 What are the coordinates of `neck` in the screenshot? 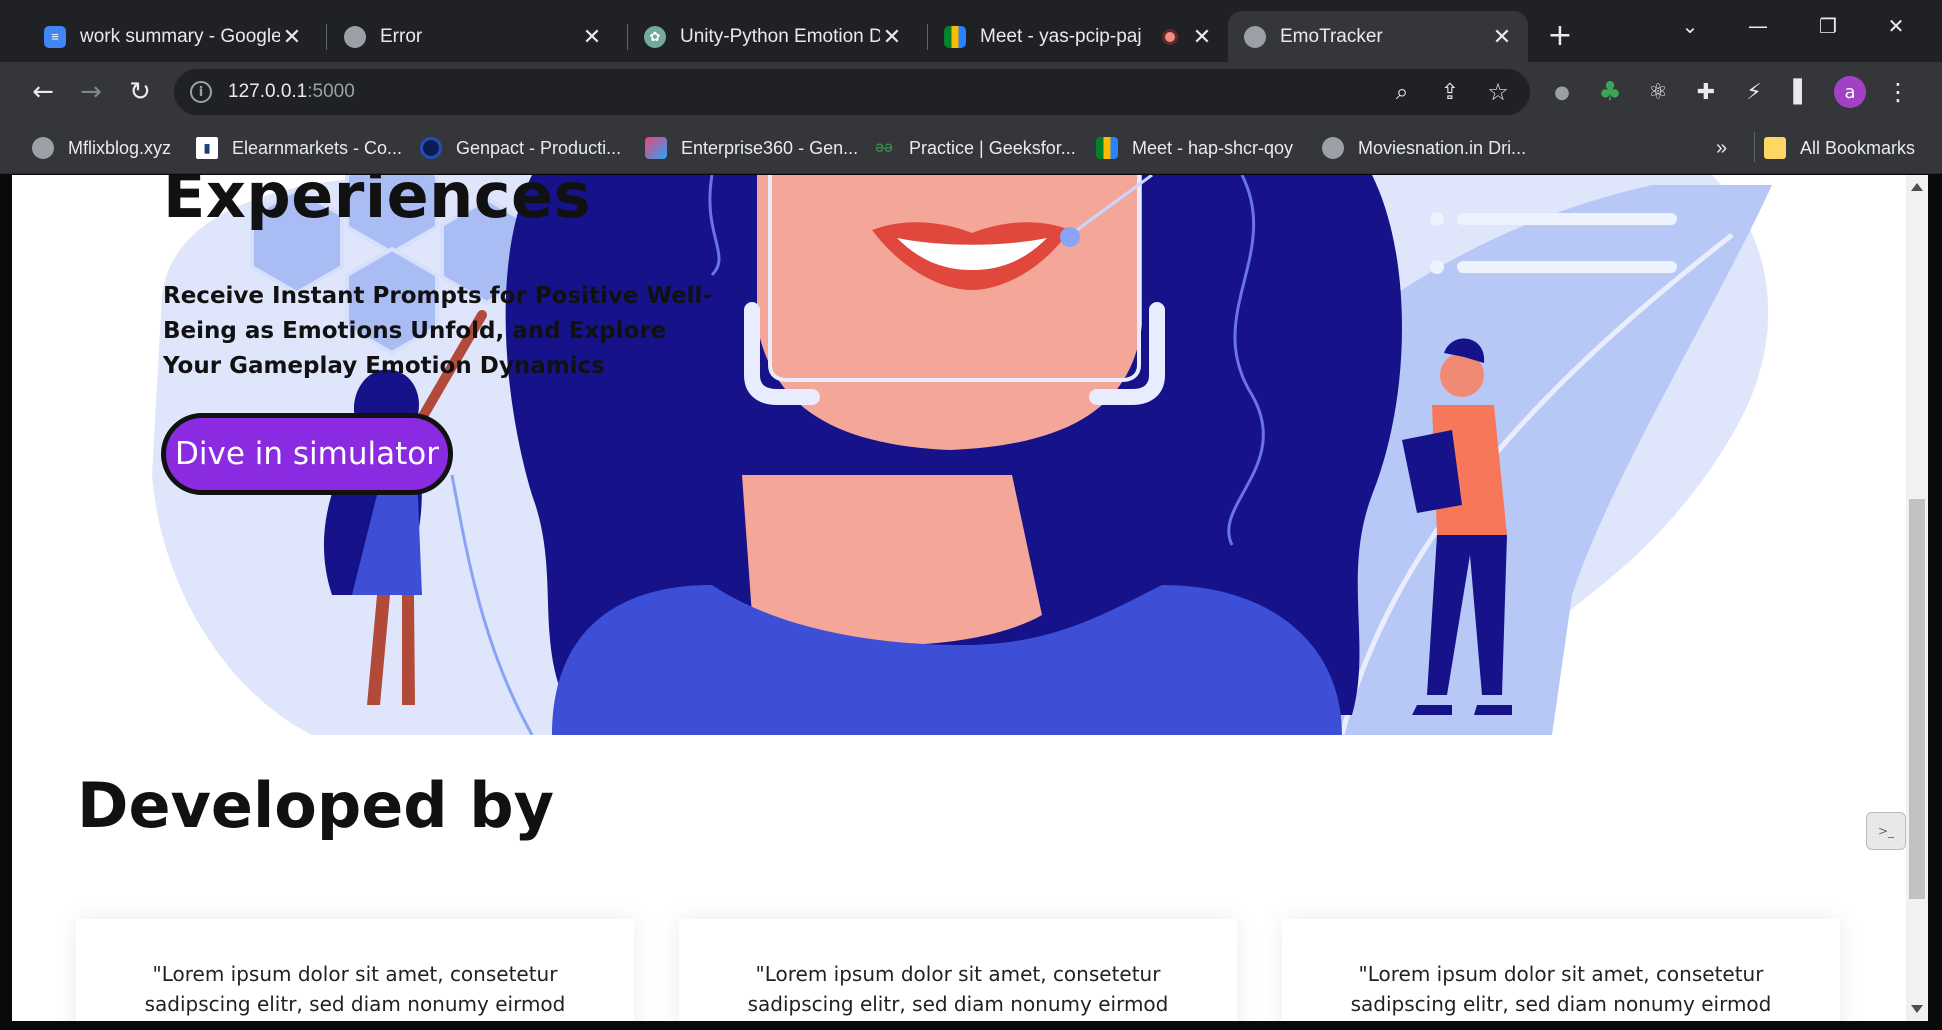 It's located at (892, 560).